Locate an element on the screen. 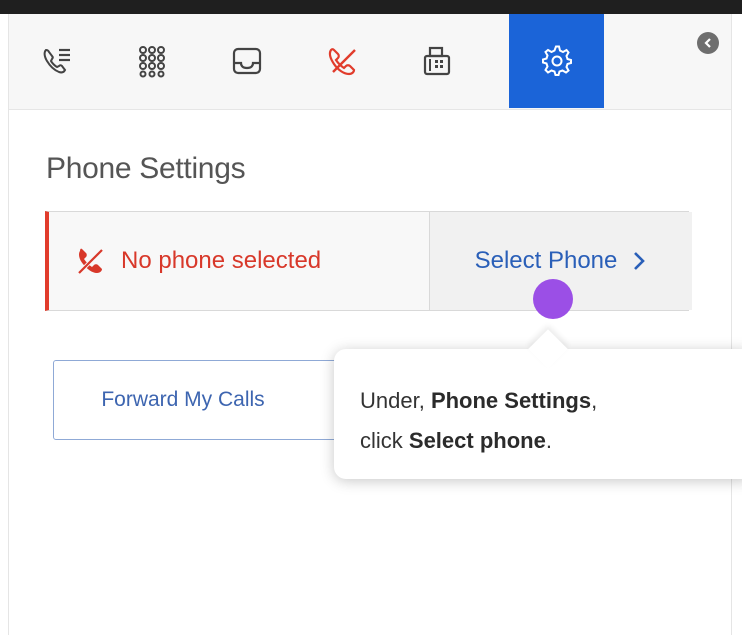 Image resolution: width=742 pixels, height=635 pixels. call-history-icon is located at coordinates (56, 61).